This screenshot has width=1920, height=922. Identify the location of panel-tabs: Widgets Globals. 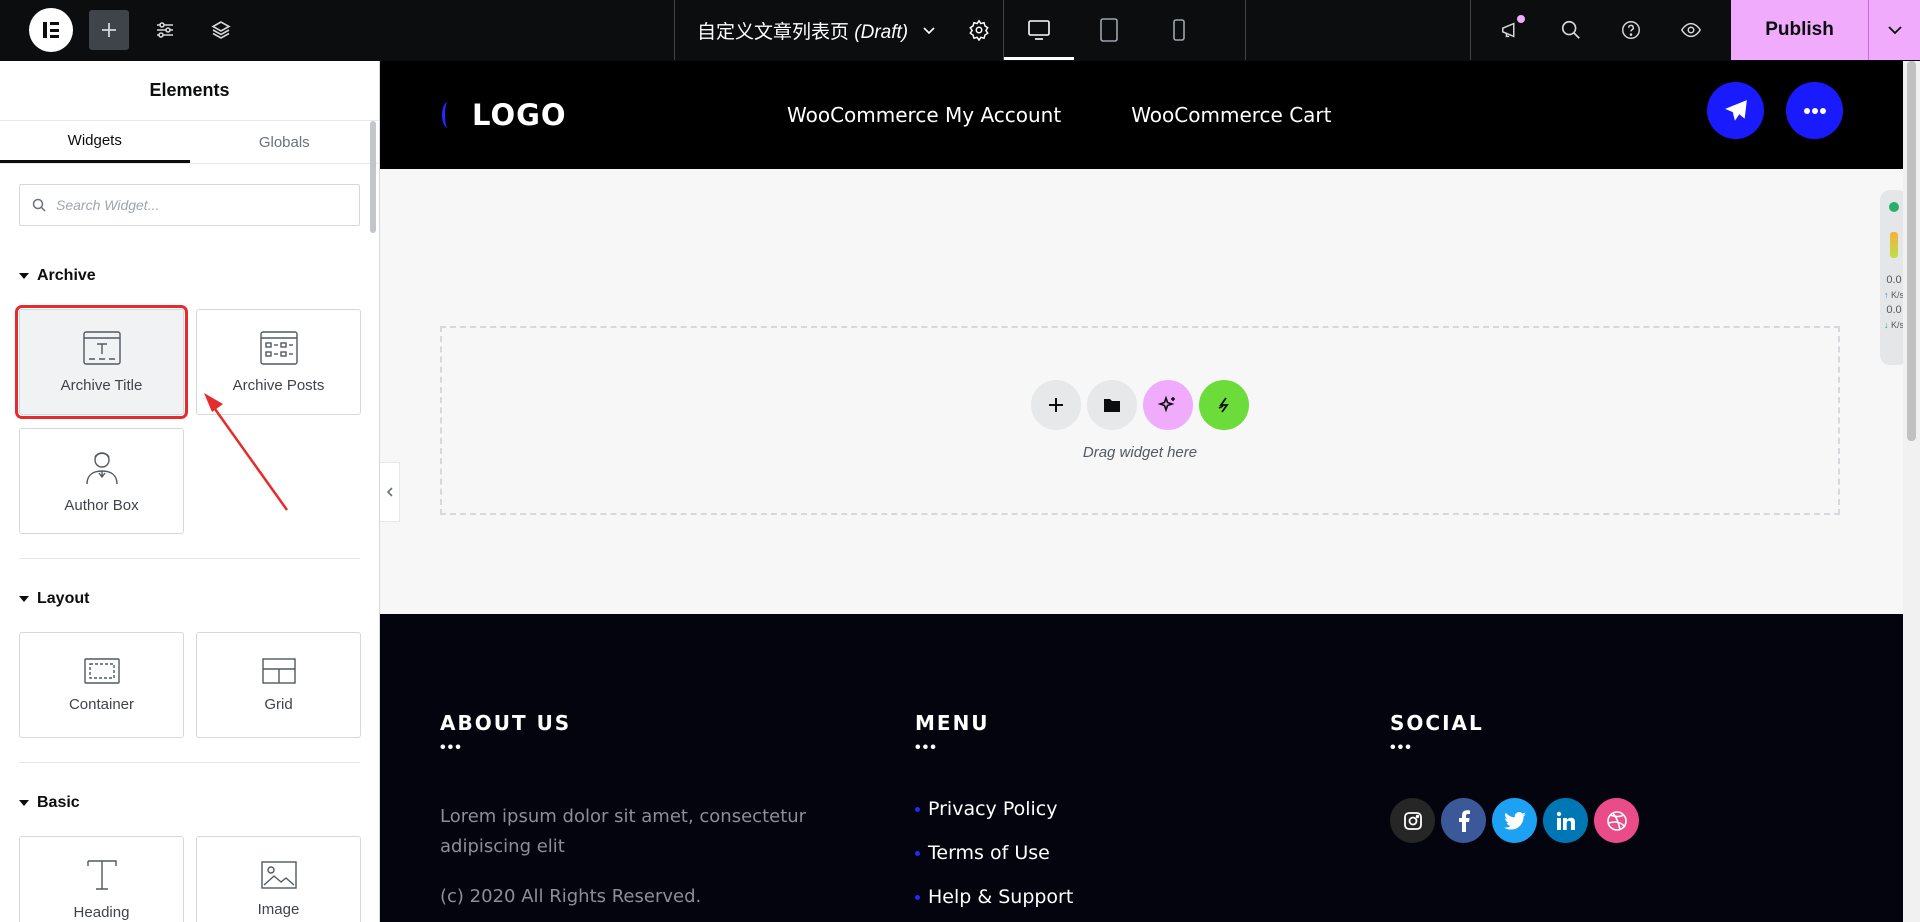
(189, 142).